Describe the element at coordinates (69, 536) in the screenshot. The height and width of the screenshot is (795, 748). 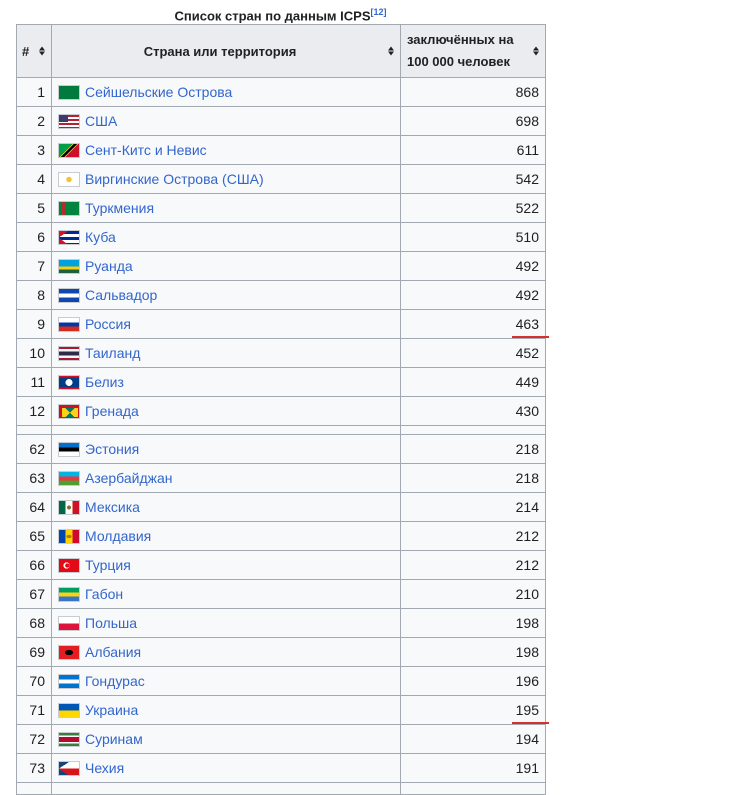
I see `moldova-flag-icon` at that location.